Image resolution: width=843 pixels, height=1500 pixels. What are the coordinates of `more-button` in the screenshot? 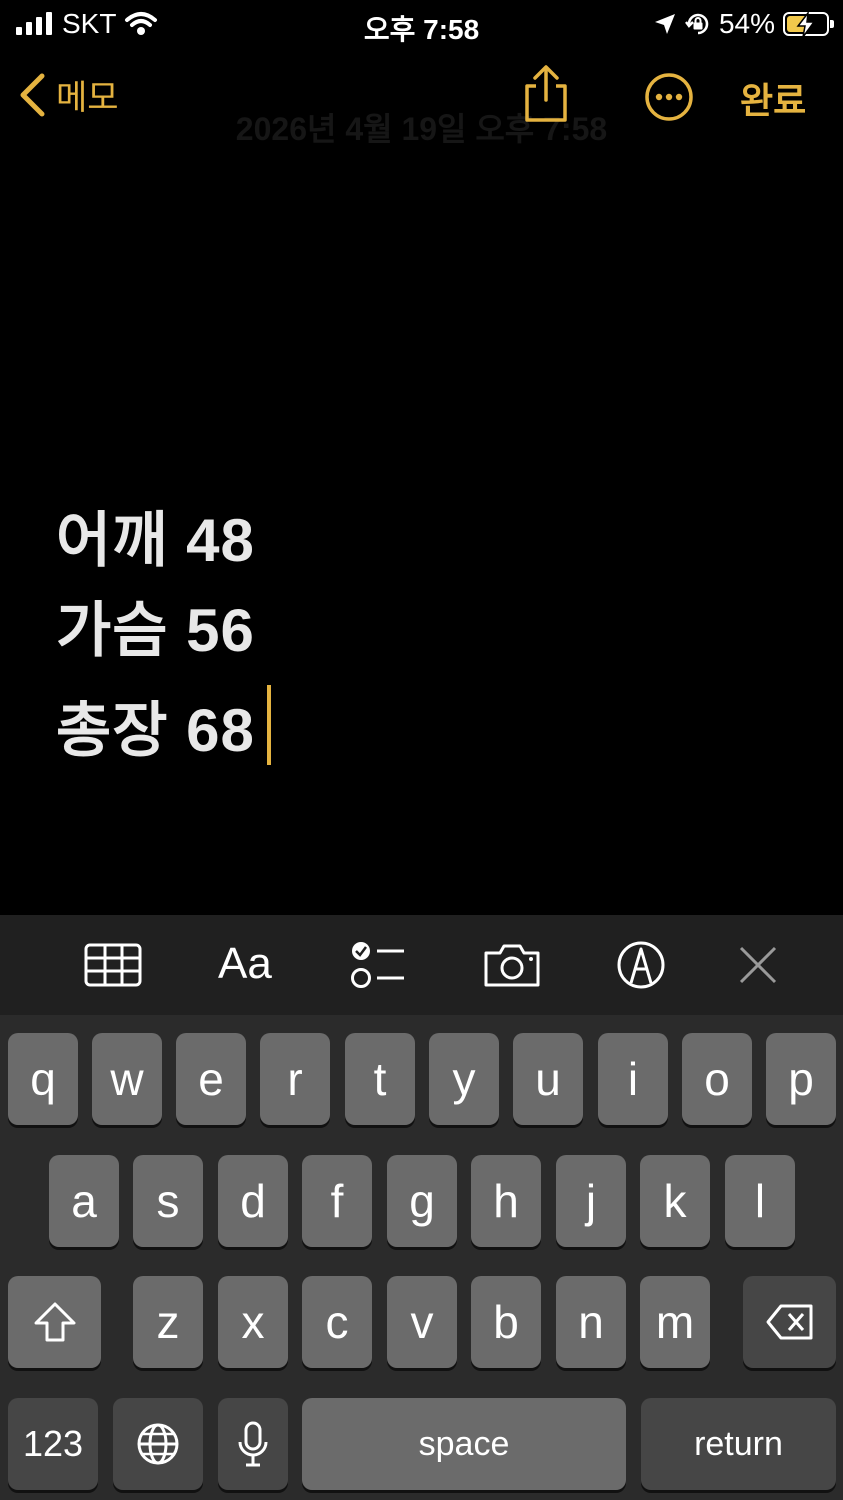 It's located at (669, 99).